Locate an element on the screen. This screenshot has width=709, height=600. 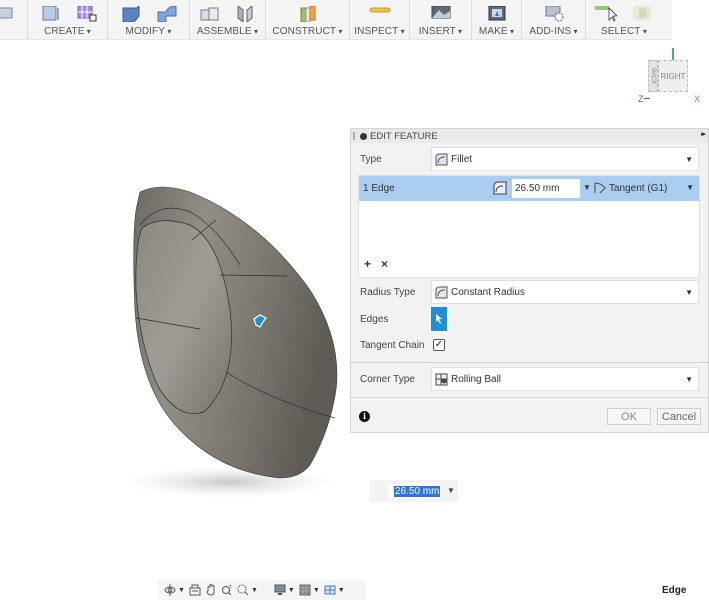
info-icon: i is located at coordinates (364, 416).